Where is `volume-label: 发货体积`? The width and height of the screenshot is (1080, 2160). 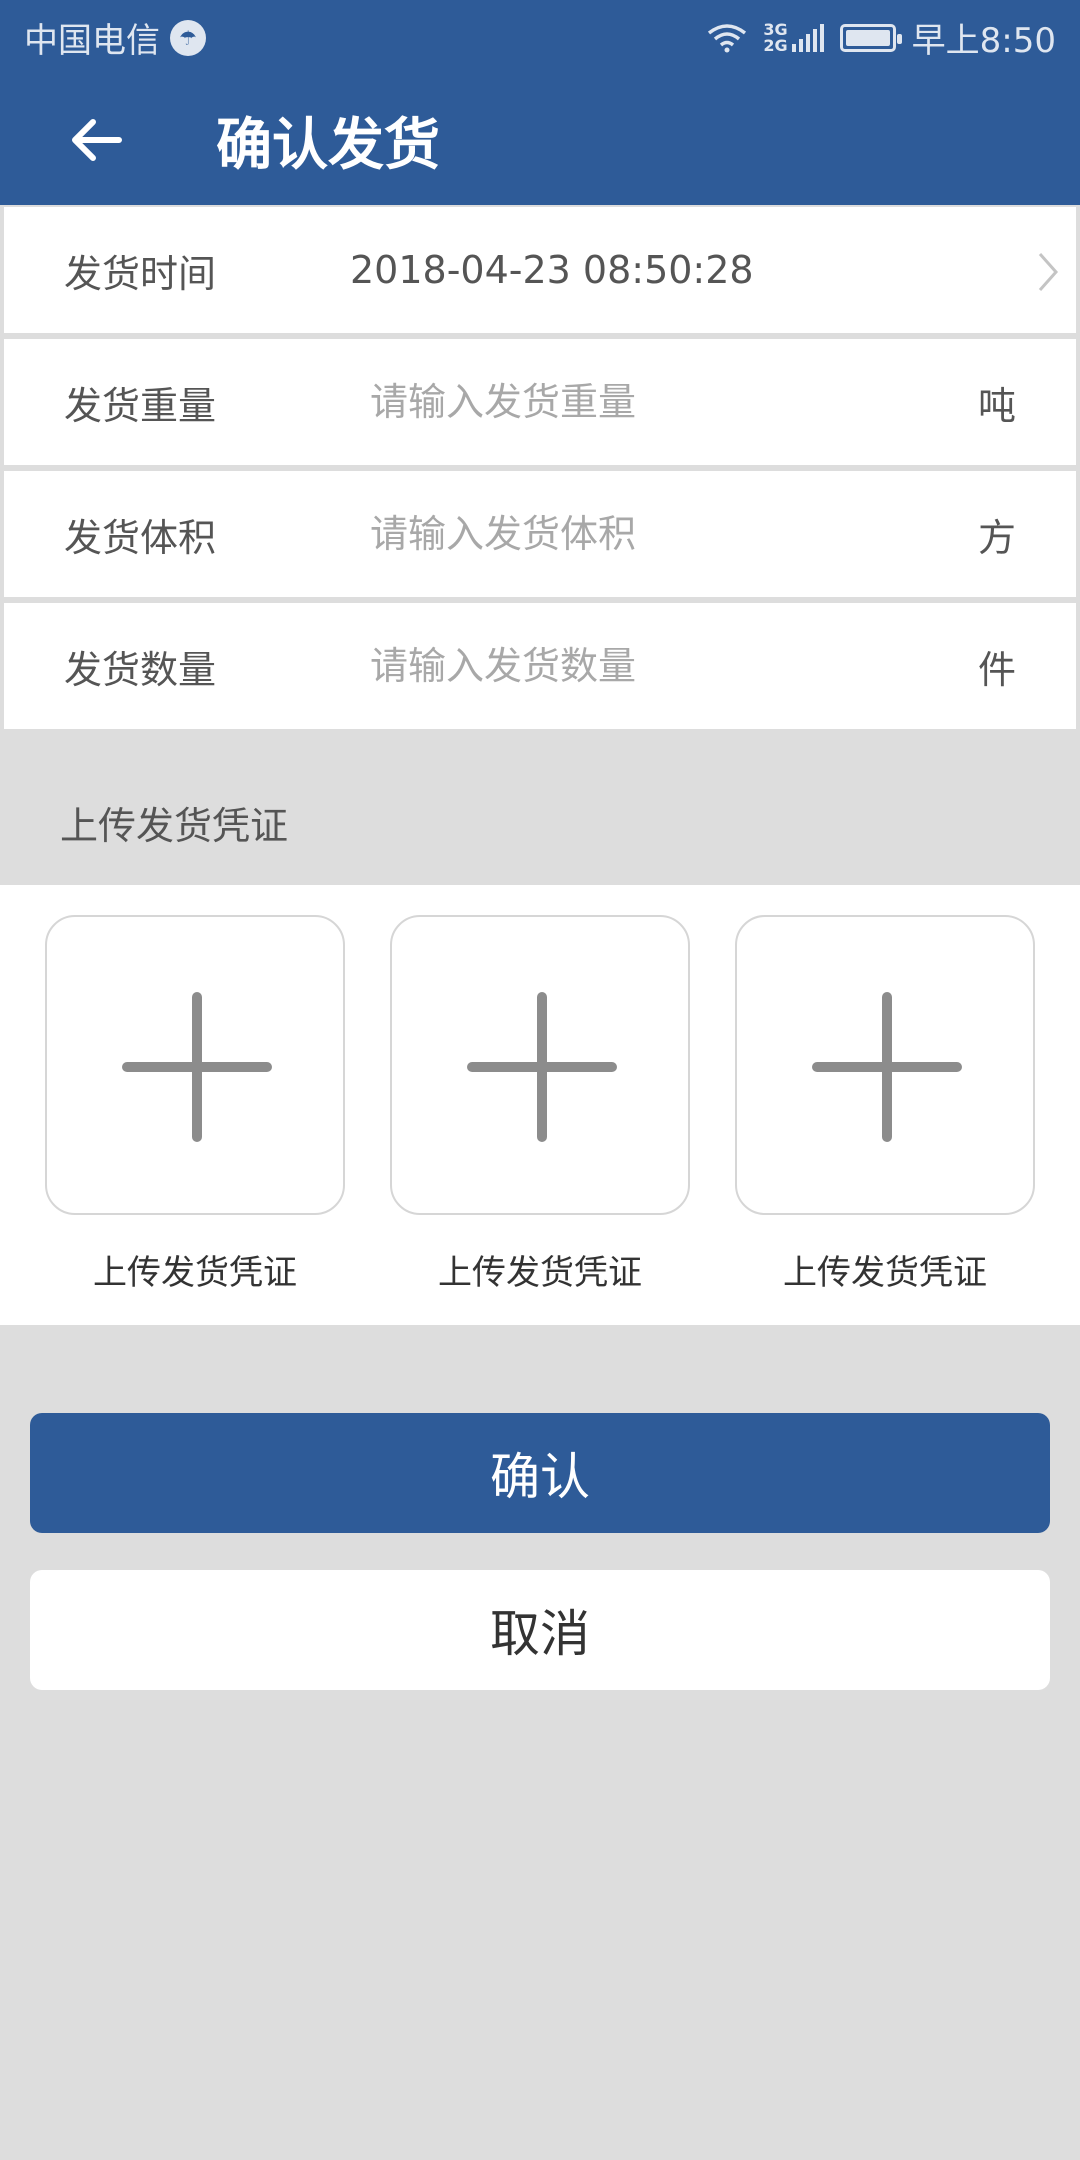 volume-label: 发货体积 is located at coordinates (140, 537).